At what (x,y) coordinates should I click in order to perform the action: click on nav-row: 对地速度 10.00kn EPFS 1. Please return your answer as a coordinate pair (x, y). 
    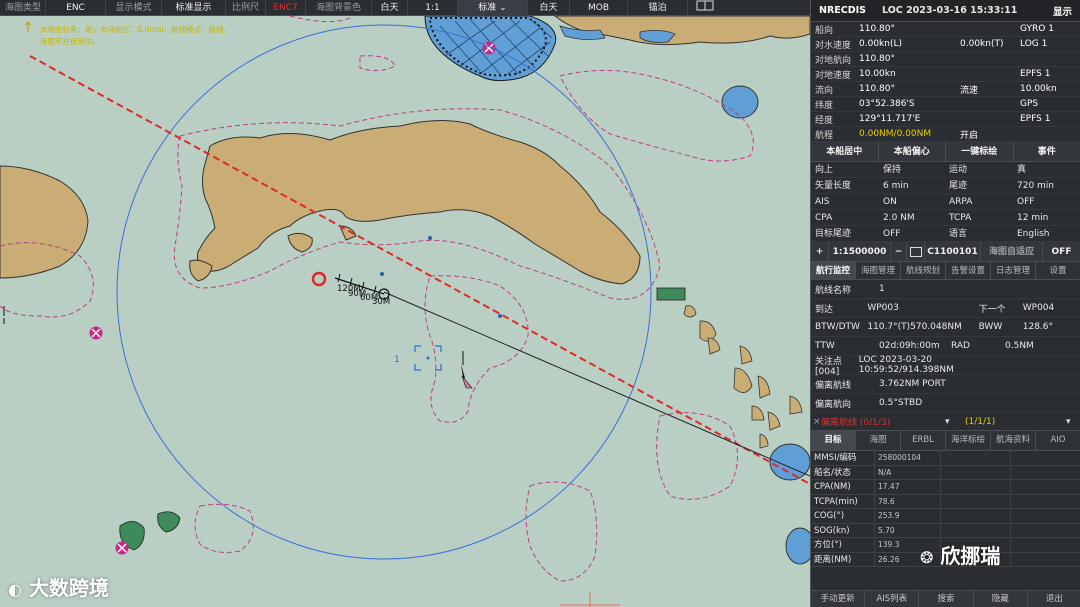
    Looking at the image, I should click on (945, 74).